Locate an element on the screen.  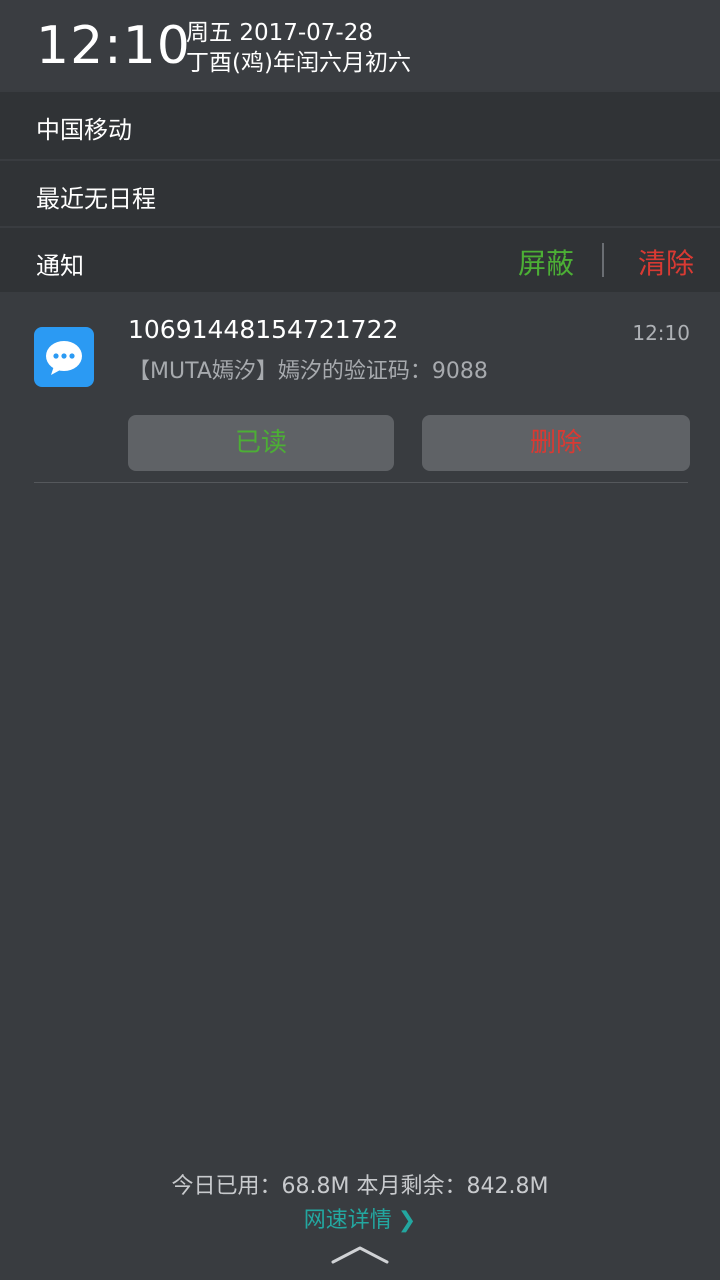
block-button: 屏蔽 is located at coordinates (546, 262).